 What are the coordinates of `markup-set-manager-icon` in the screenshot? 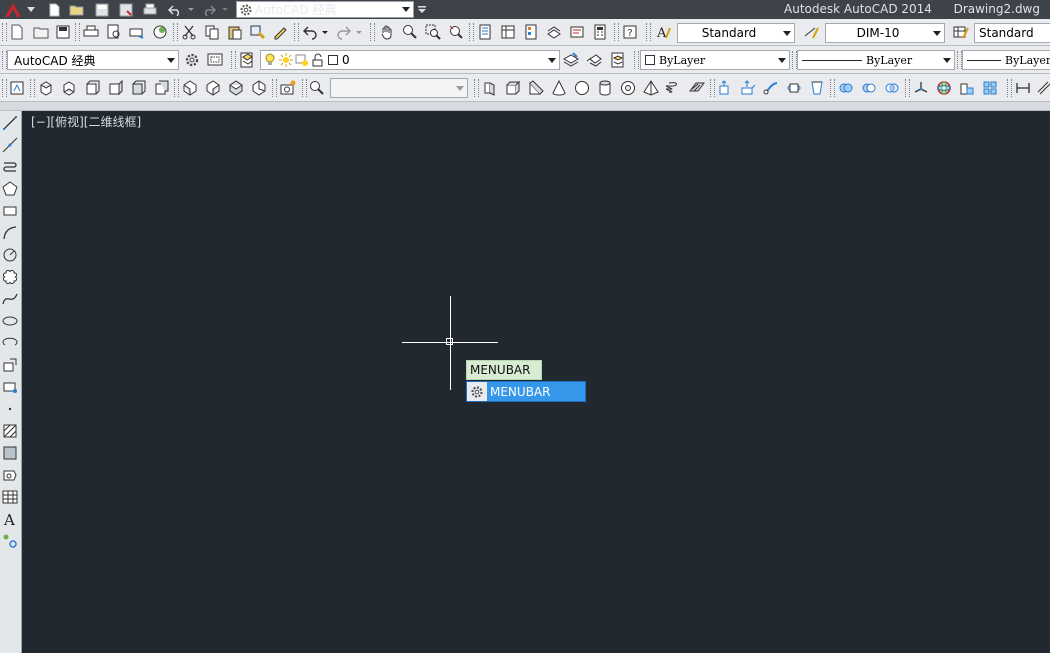 It's located at (577, 32).